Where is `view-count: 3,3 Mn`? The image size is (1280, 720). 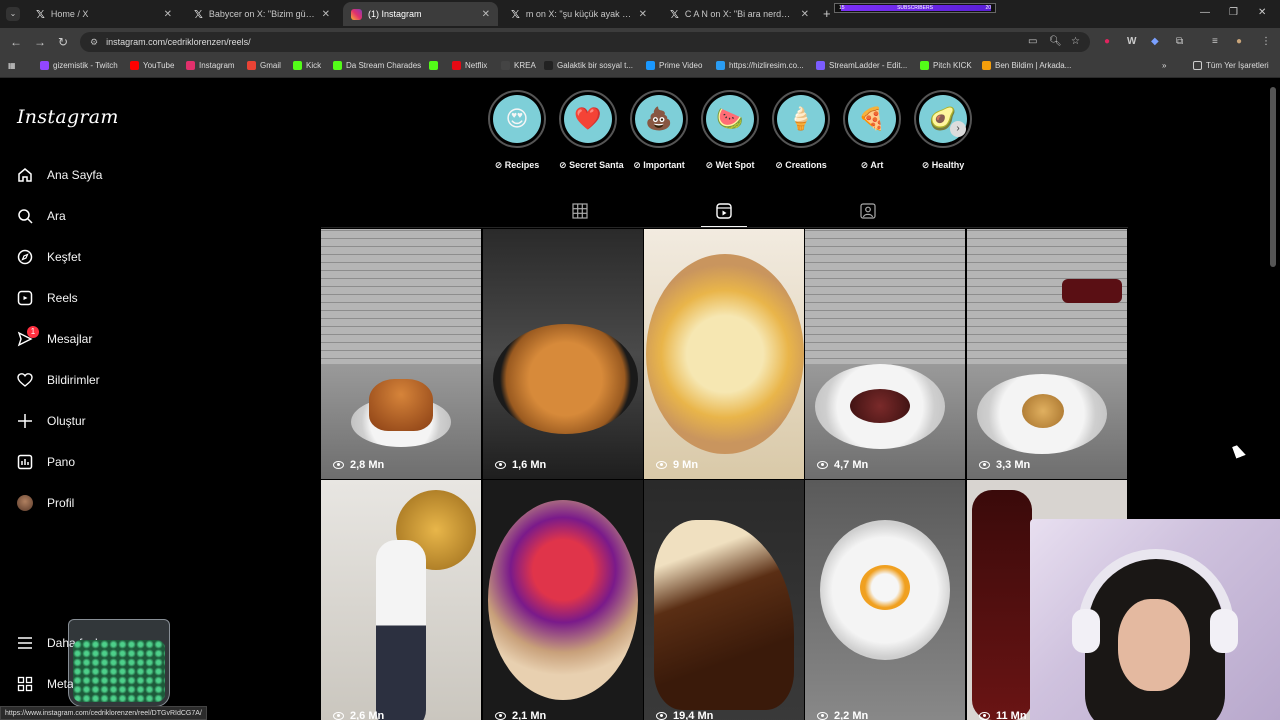 view-count: 3,3 Mn is located at coordinates (1004, 465).